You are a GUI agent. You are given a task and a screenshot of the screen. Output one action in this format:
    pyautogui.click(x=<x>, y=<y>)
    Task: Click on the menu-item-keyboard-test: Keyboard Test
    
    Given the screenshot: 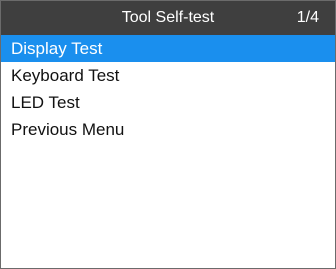 What is the action you would take?
    pyautogui.click(x=168, y=75)
    